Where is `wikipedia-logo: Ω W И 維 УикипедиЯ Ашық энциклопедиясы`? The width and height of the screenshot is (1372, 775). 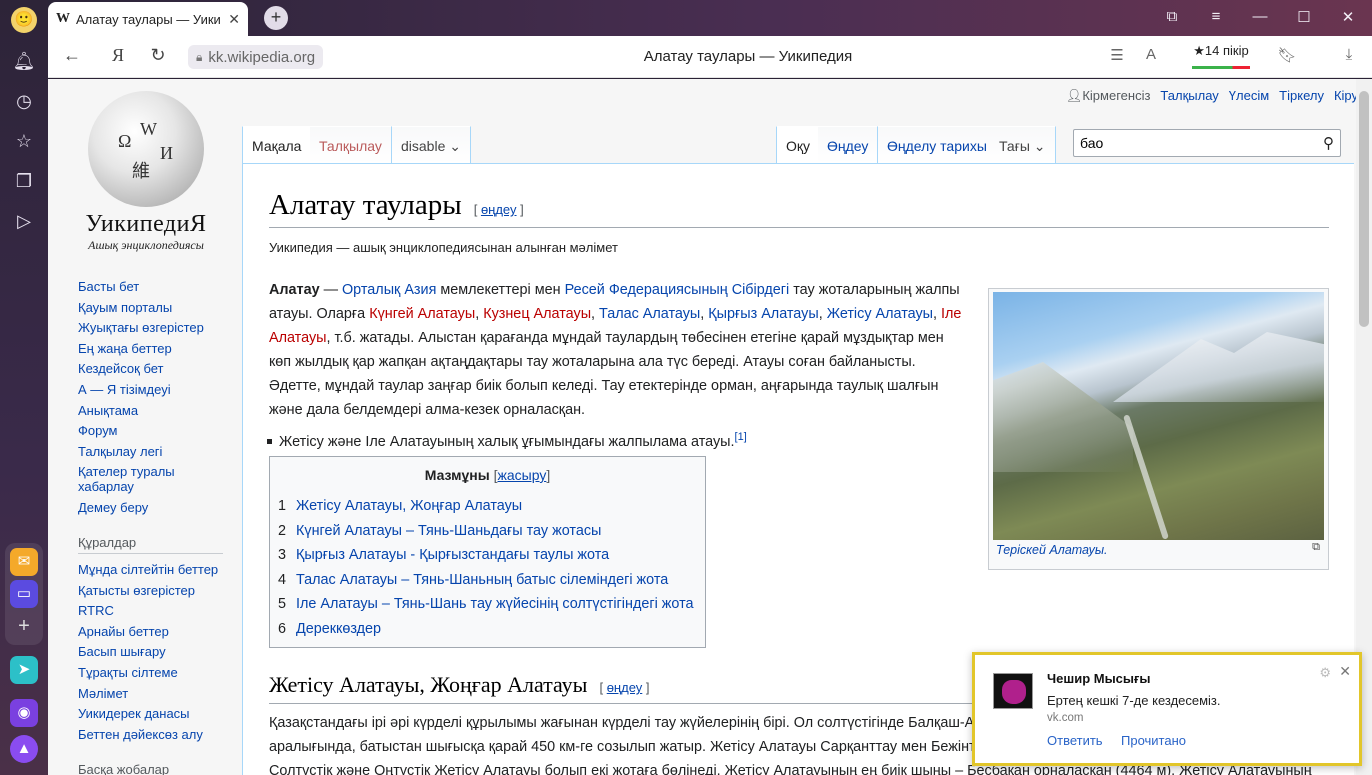
wikipedia-logo: Ω W И 維 УикипедиЯ Ашық энциклопедиясы is located at coordinates (146, 168).